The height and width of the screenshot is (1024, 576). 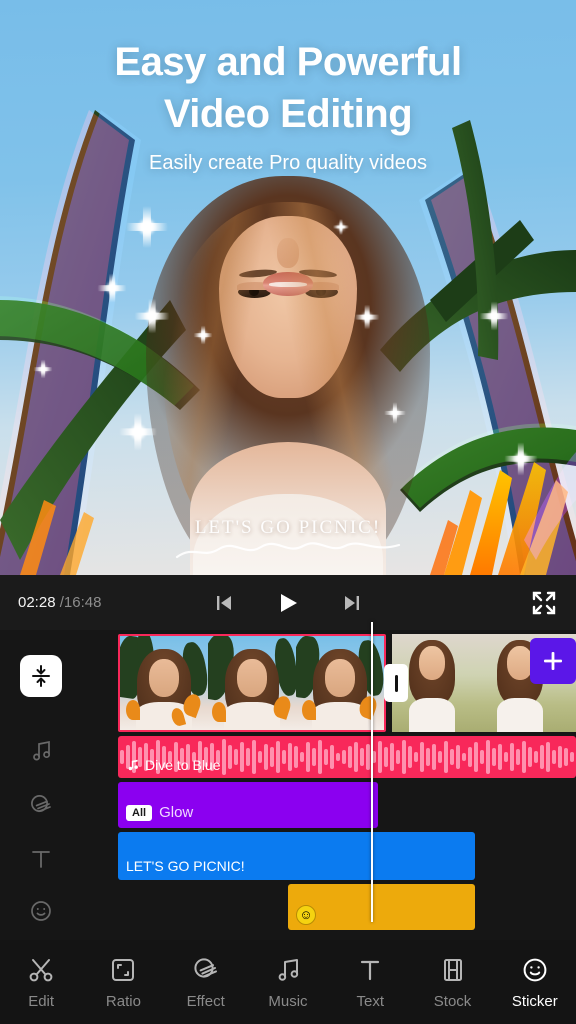 What do you see at coordinates (296, 856) in the screenshot?
I see `text-clip: LET'S GO PICNIC!` at bounding box center [296, 856].